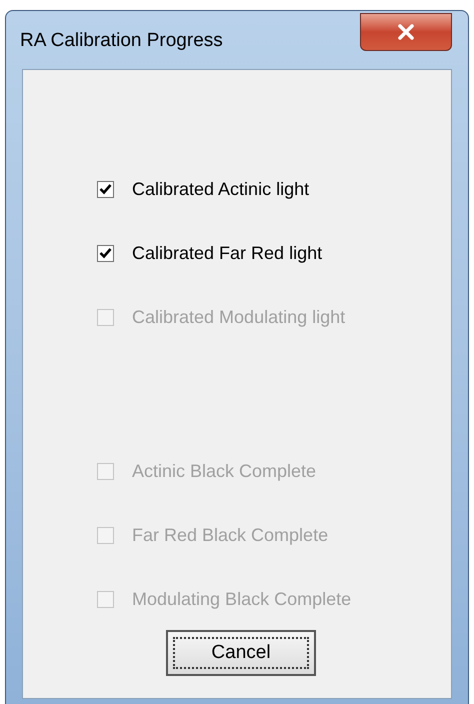 This screenshot has width=474, height=704. I want to click on checkbox-row: Calibrated Far Red light, so click(221, 253).